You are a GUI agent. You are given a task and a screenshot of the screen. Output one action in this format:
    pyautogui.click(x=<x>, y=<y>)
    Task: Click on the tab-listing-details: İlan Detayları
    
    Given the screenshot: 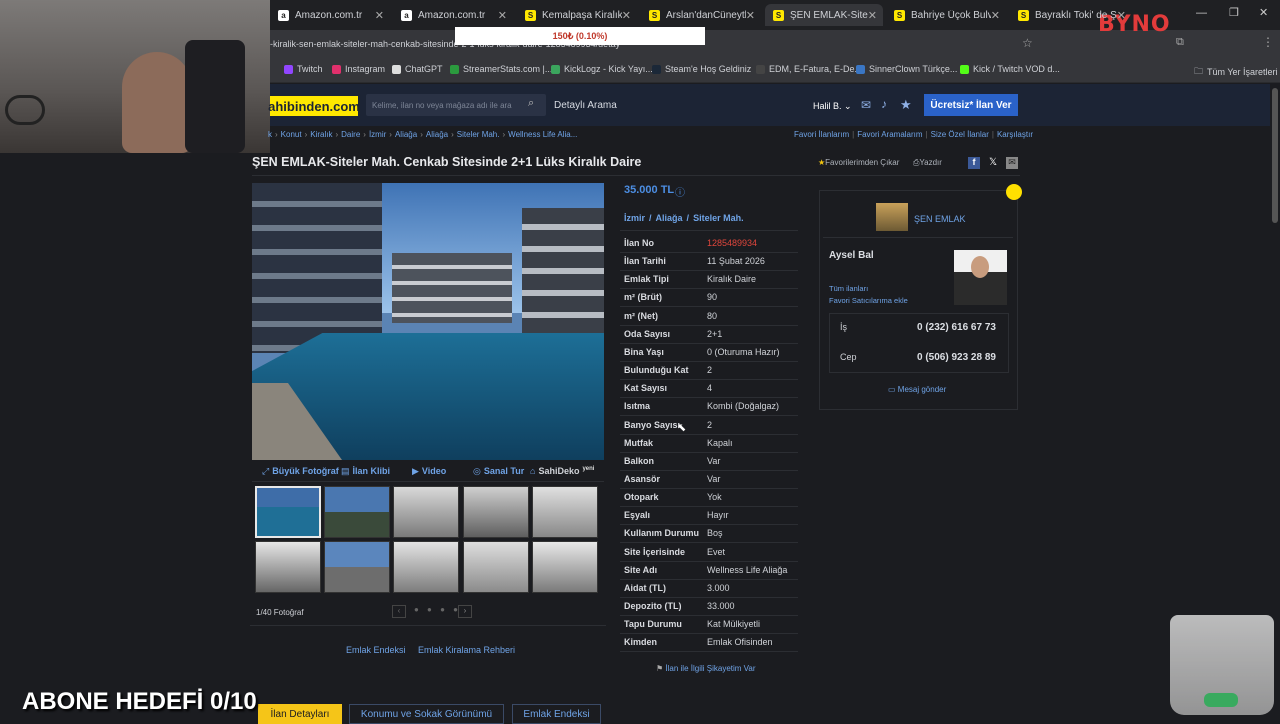 What is the action you would take?
    pyautogui.click(x=300, y=714)
    